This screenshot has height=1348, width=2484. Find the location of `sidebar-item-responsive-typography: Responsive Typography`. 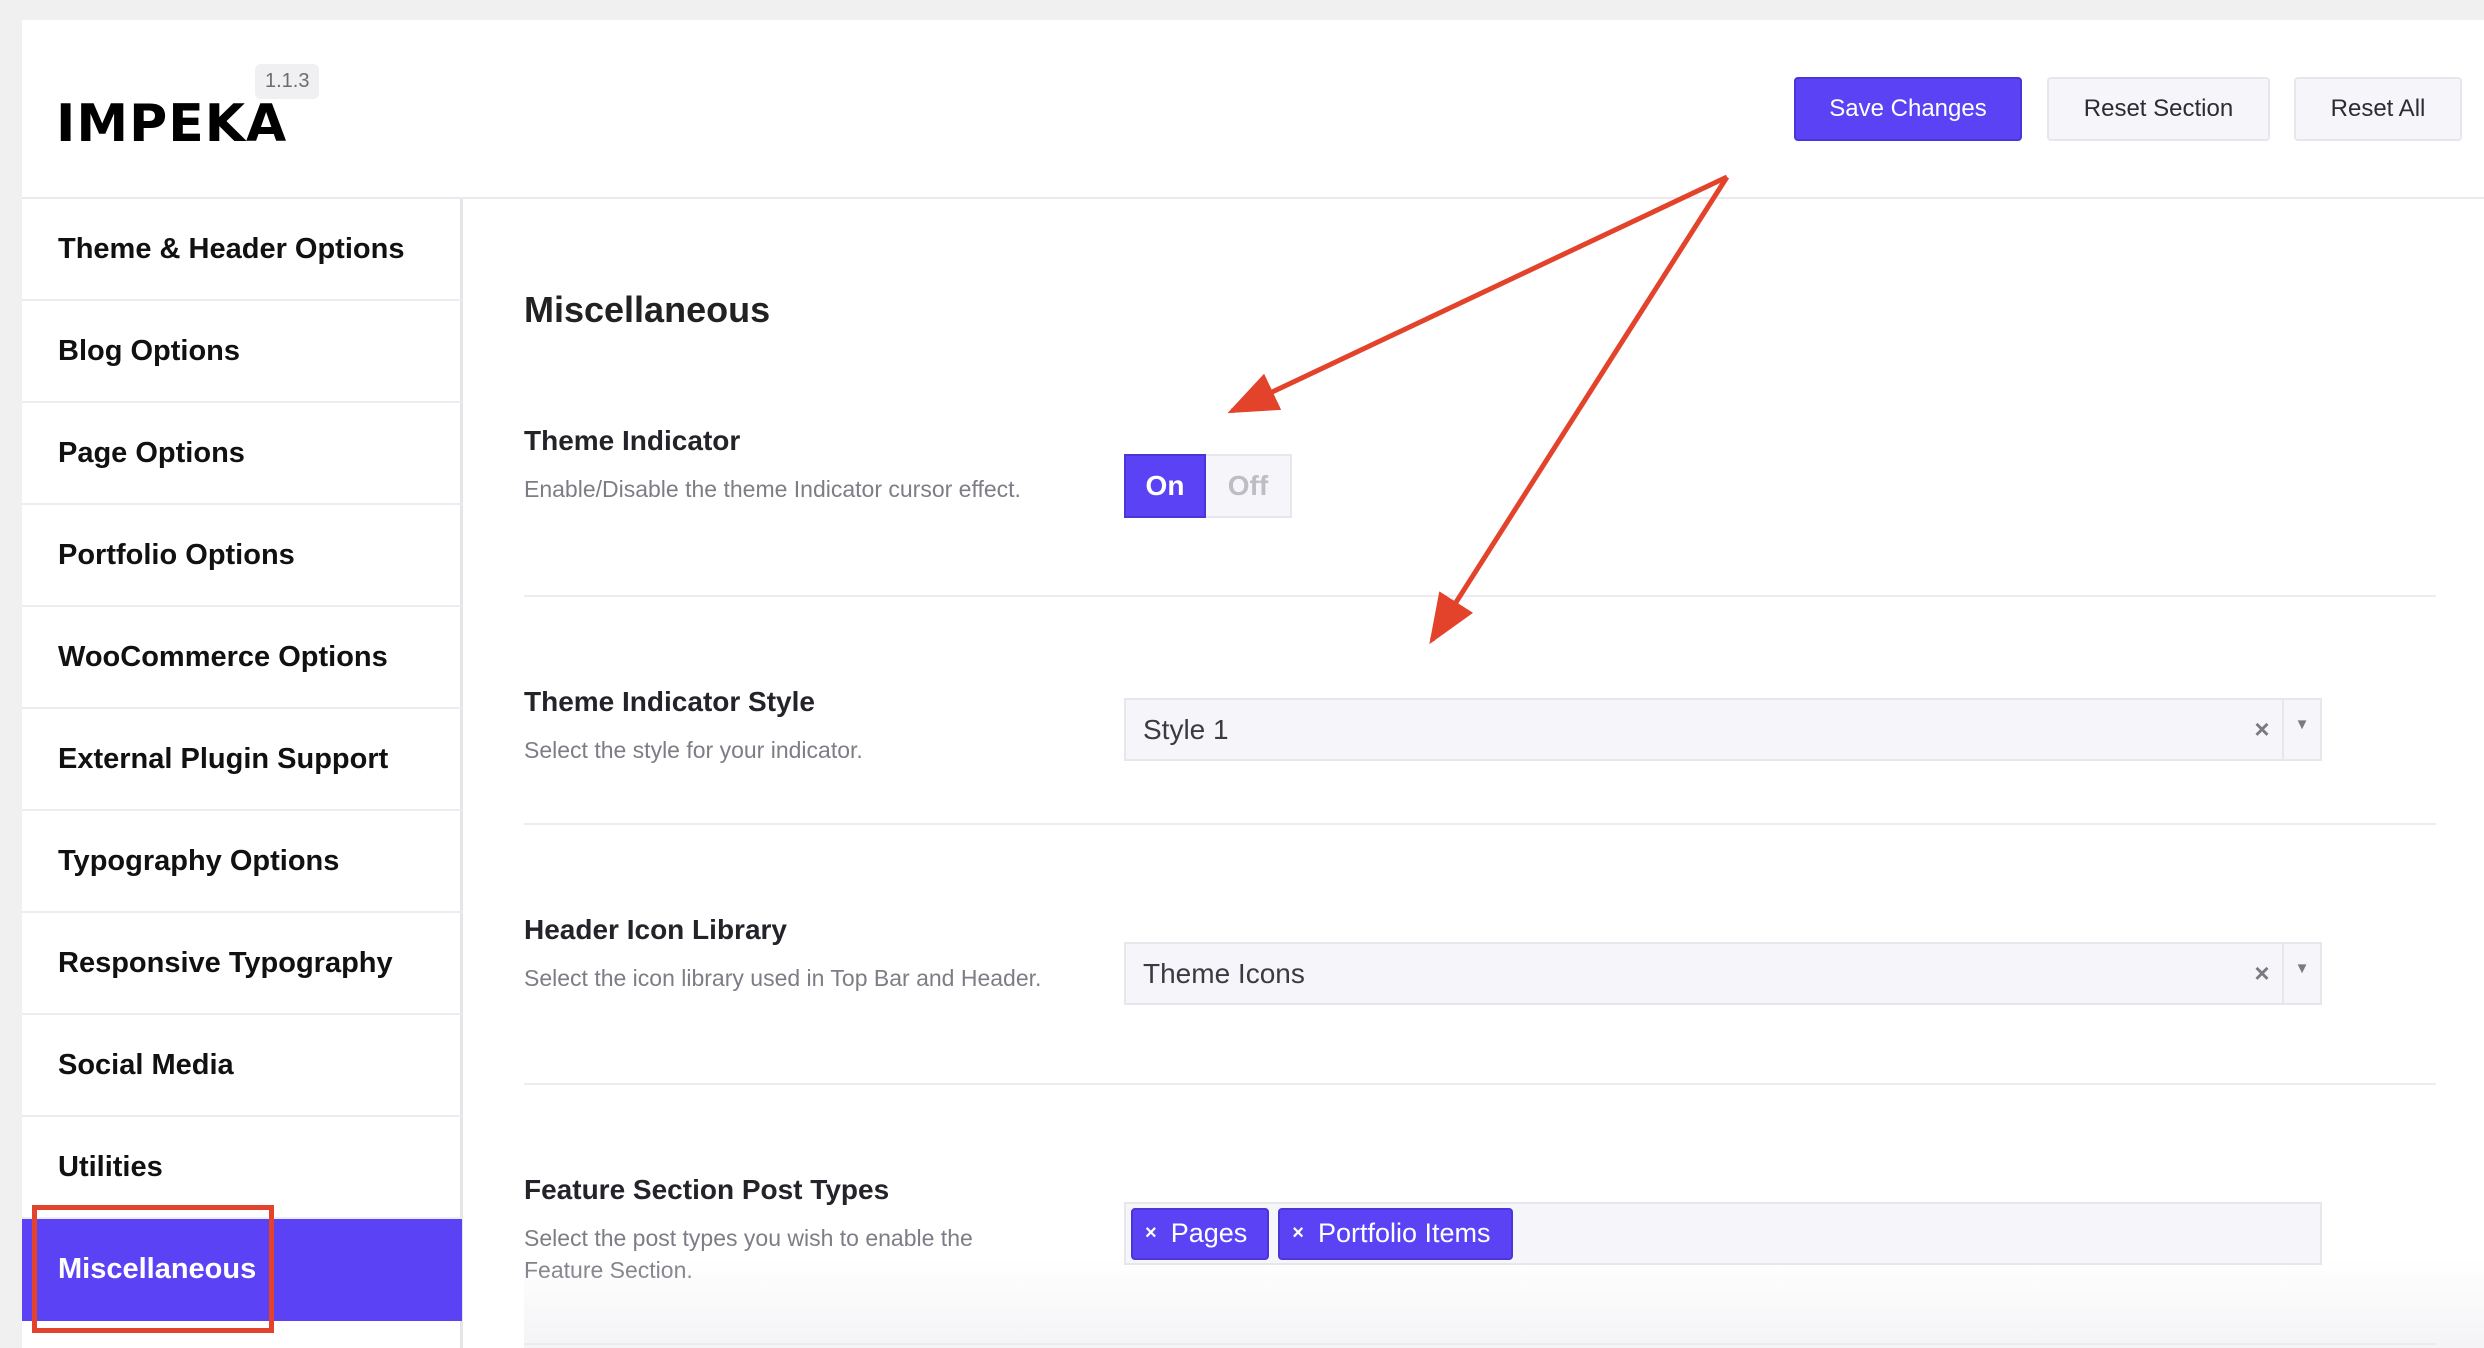

sidebar-item-responsive-typography: Responsive Typography is located at coordinates (242, 964).